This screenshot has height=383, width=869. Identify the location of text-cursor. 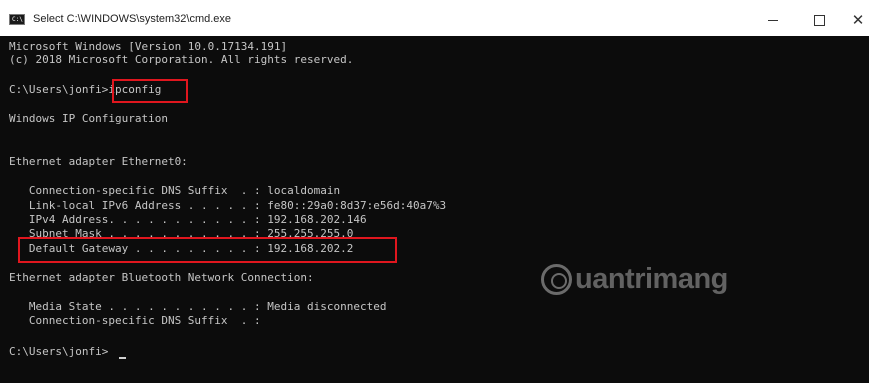
(122, 358).